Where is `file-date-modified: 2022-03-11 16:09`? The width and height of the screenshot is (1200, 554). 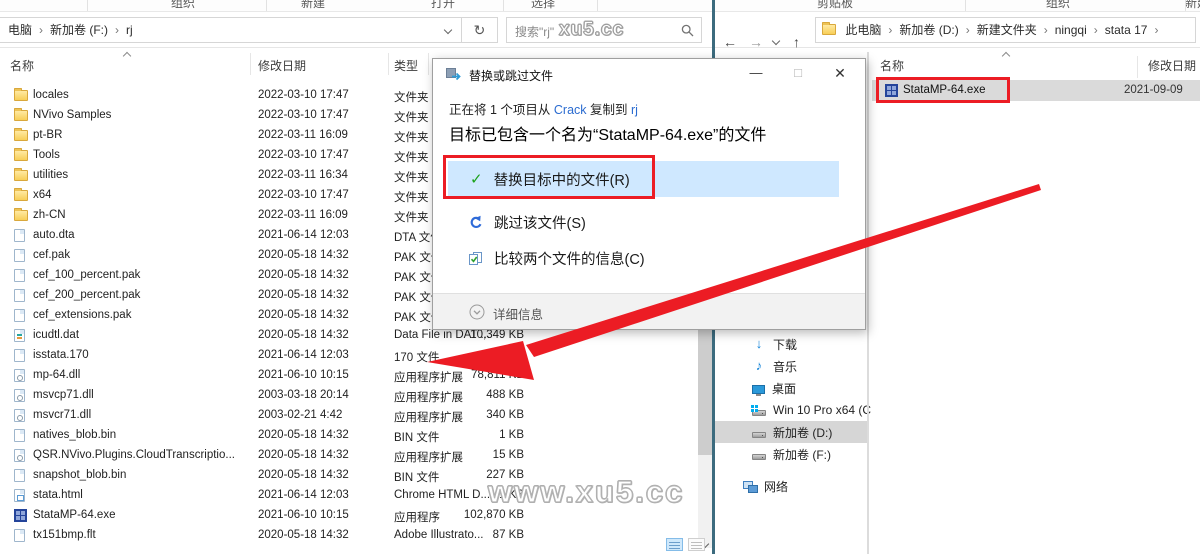
file-date-modified: 2022-03-11 16:09 is located at coordinates (303, 215).